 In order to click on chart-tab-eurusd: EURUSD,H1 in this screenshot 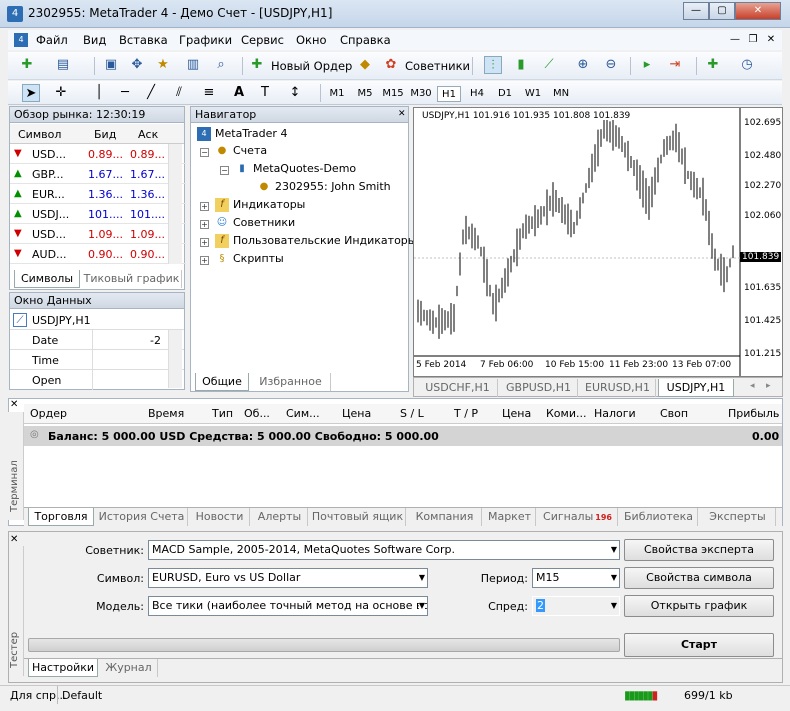, I will do `click(618, 388)`.